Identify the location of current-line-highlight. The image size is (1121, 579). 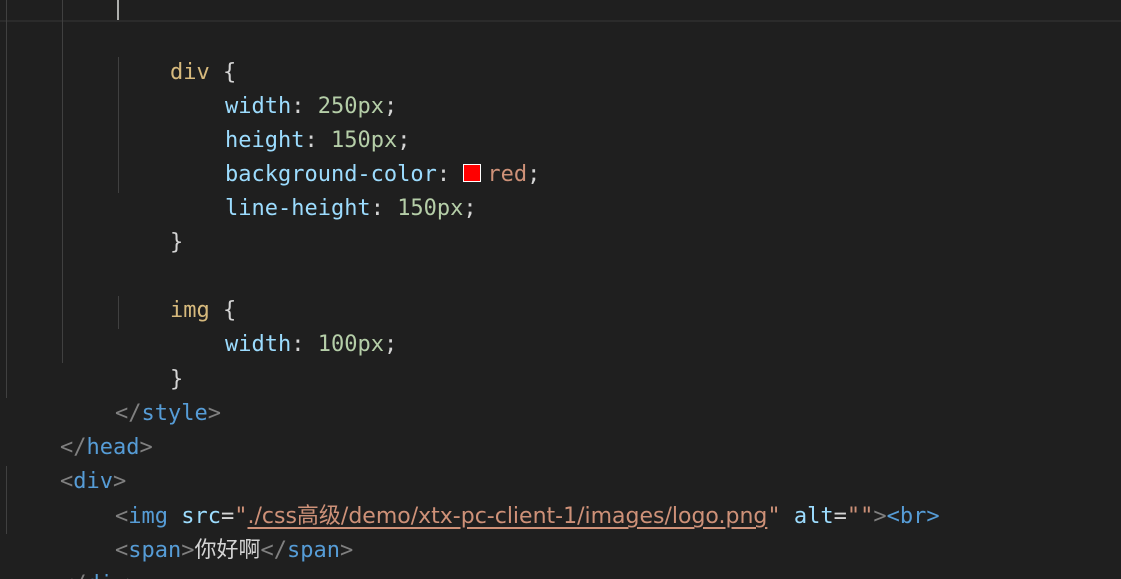
(560, 11).